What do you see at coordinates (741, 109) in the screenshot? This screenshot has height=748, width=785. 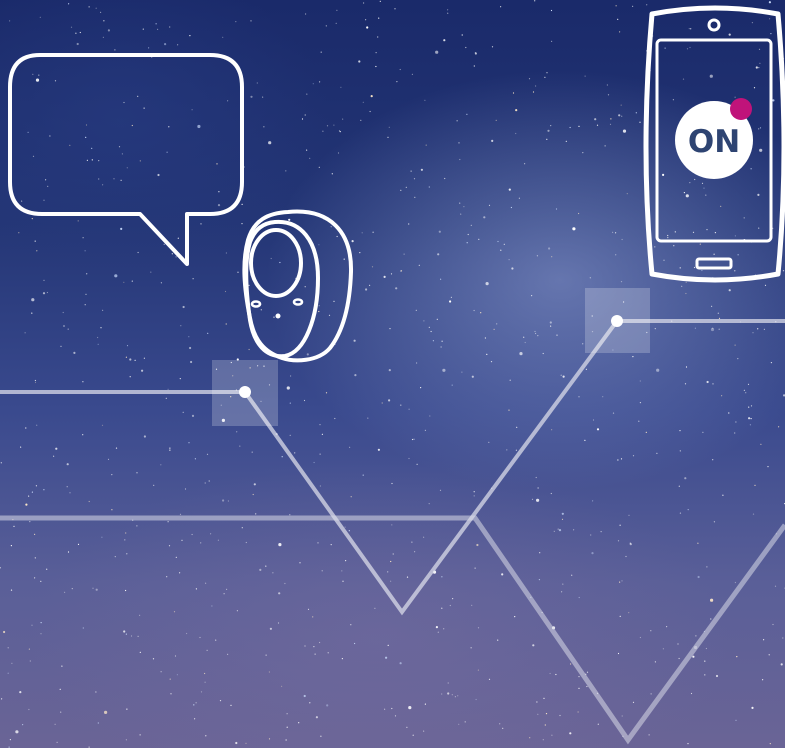 I see `status-indicator-dot` at bounding box center [741, 109].